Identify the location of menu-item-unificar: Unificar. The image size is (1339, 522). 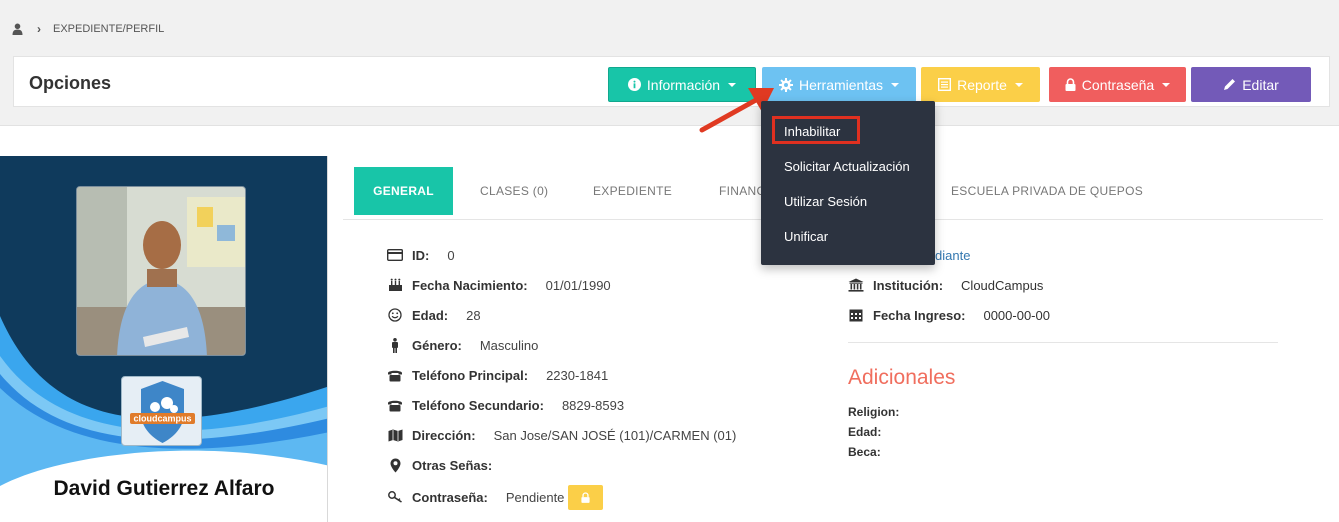
(806, 236).